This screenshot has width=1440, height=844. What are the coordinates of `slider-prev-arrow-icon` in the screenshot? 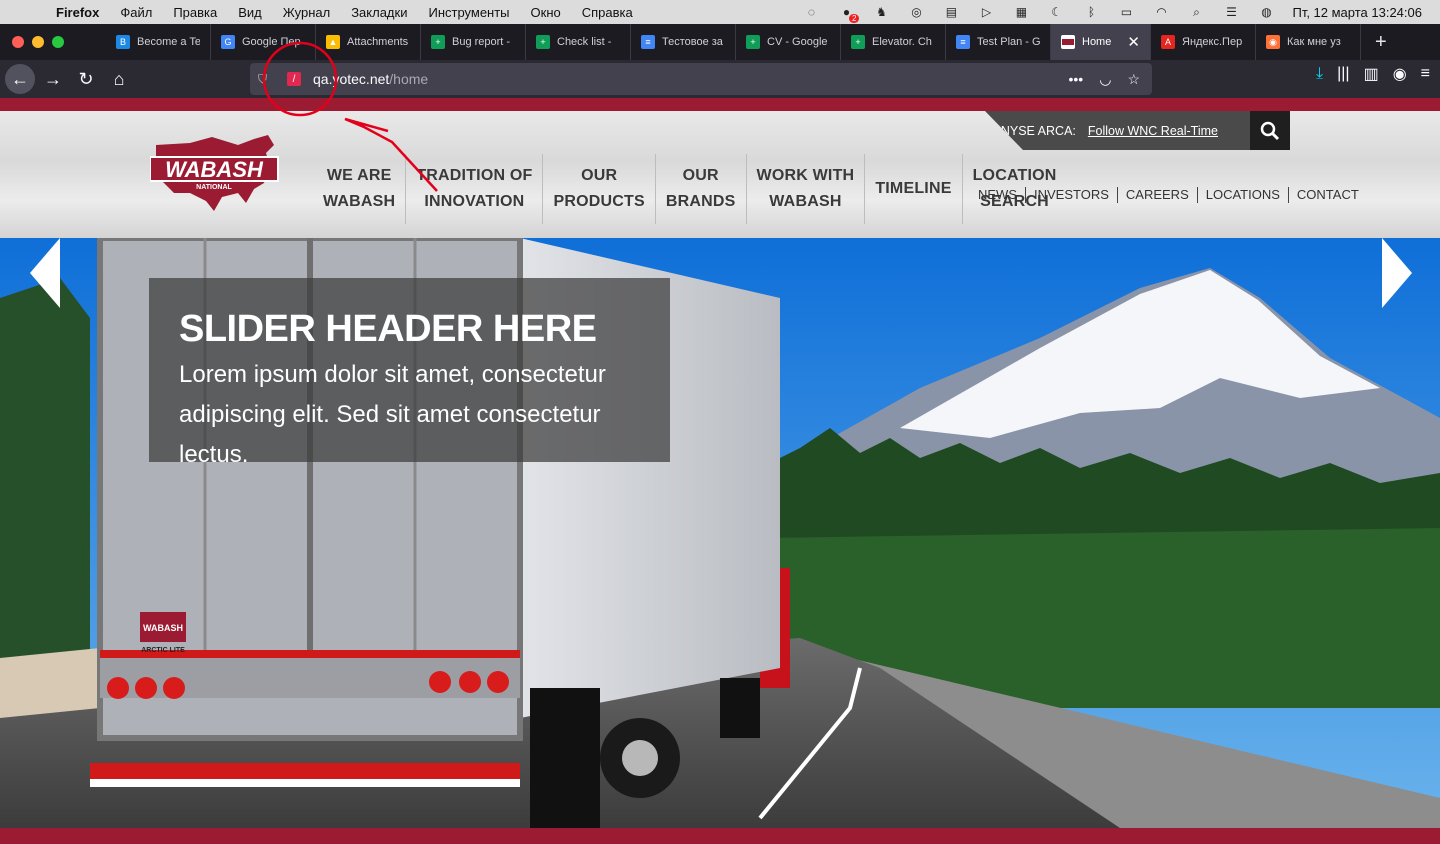 It's located at (46, 273).